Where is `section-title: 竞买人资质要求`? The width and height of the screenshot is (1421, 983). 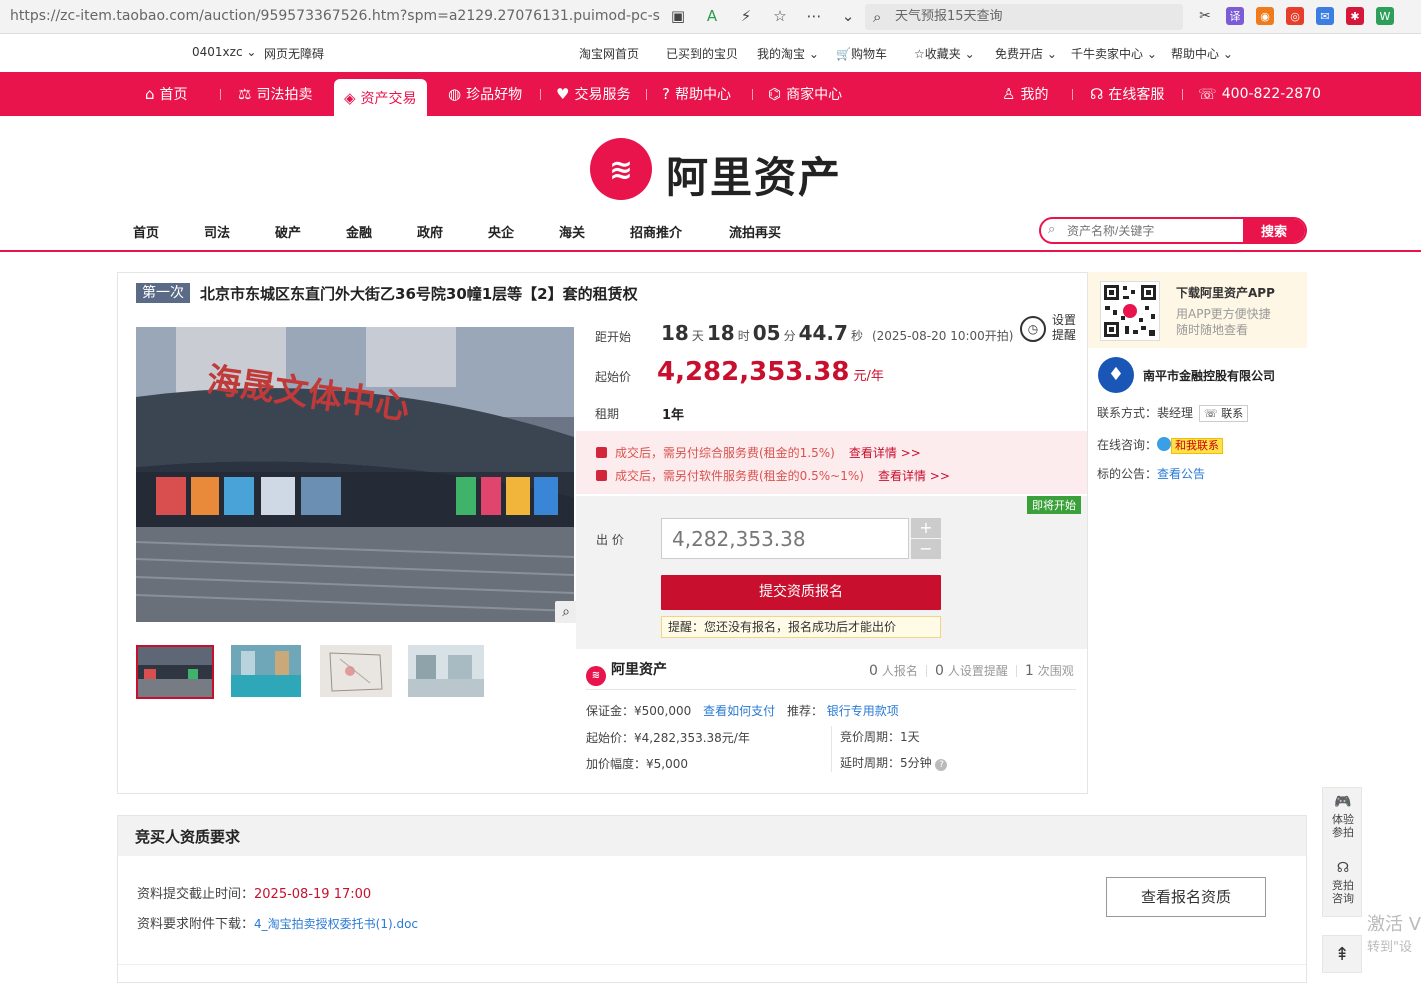
section-title: 竞买人资质要求 is located at coordinates (188, 837).